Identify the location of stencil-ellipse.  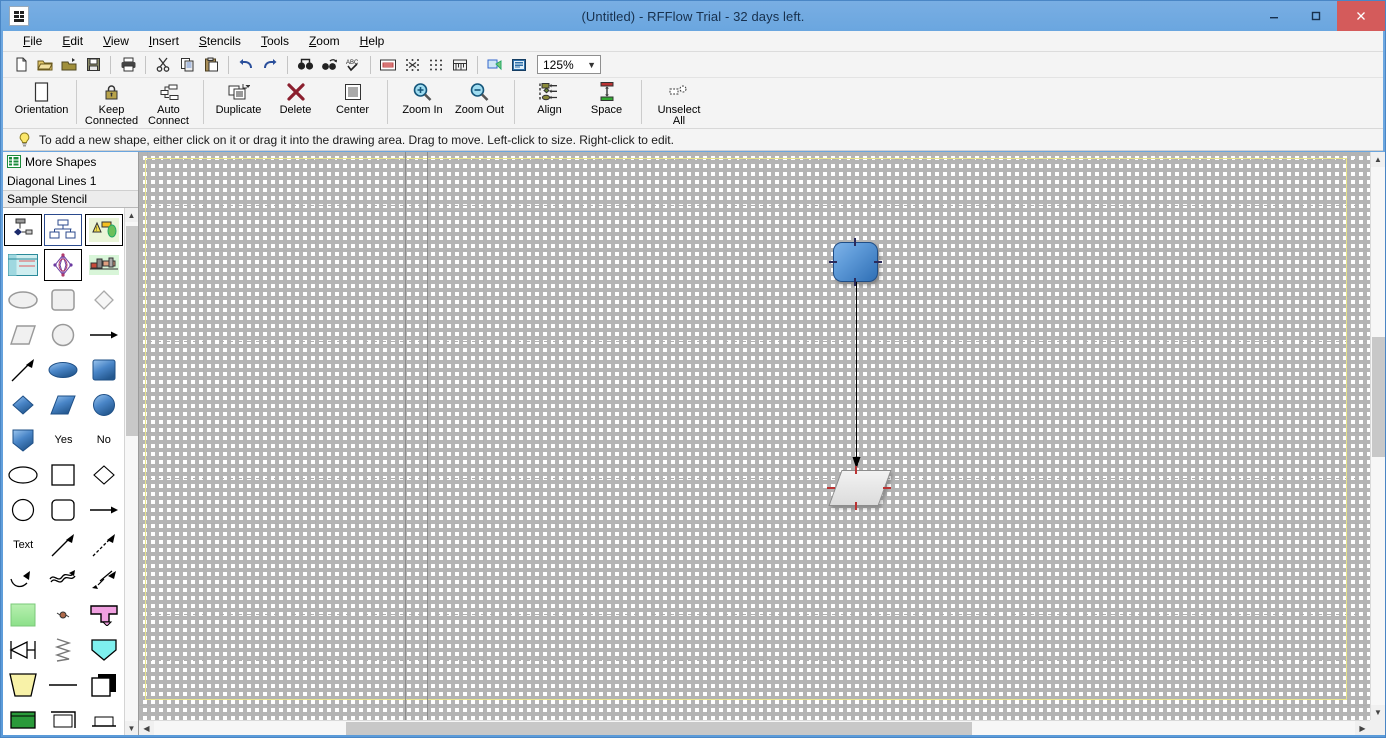
(23, 300).